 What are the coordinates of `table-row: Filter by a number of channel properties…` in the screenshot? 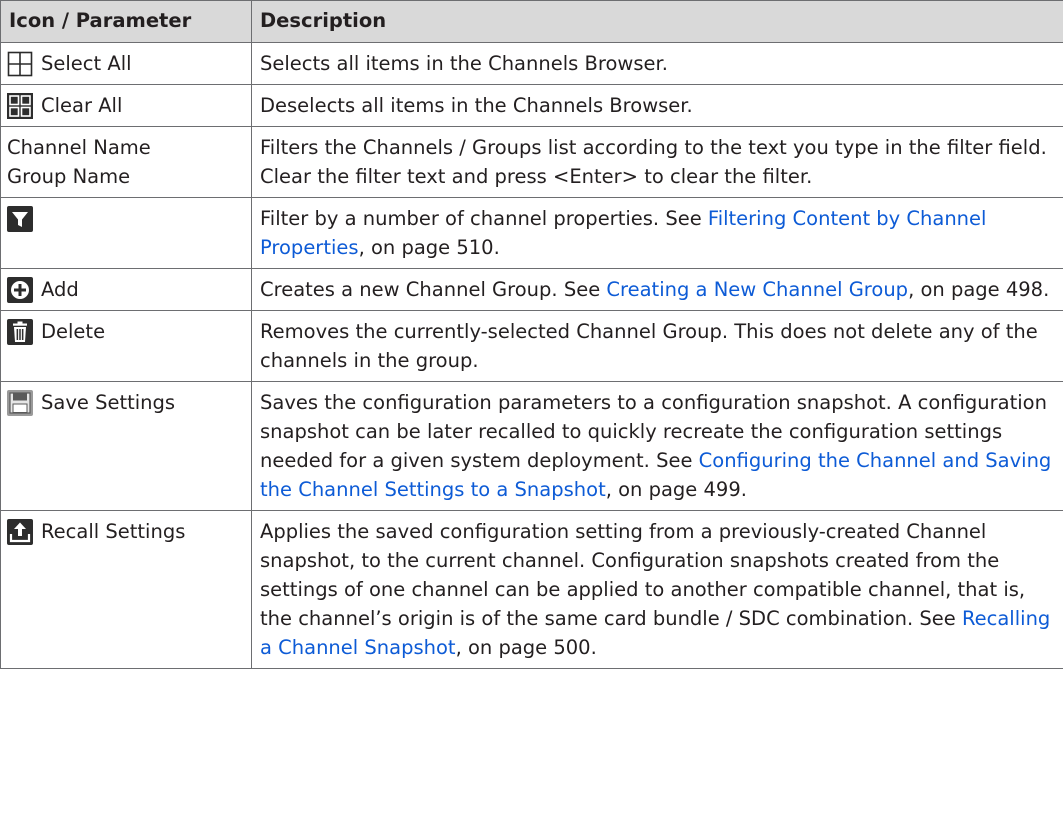 It's located at (531, 233).